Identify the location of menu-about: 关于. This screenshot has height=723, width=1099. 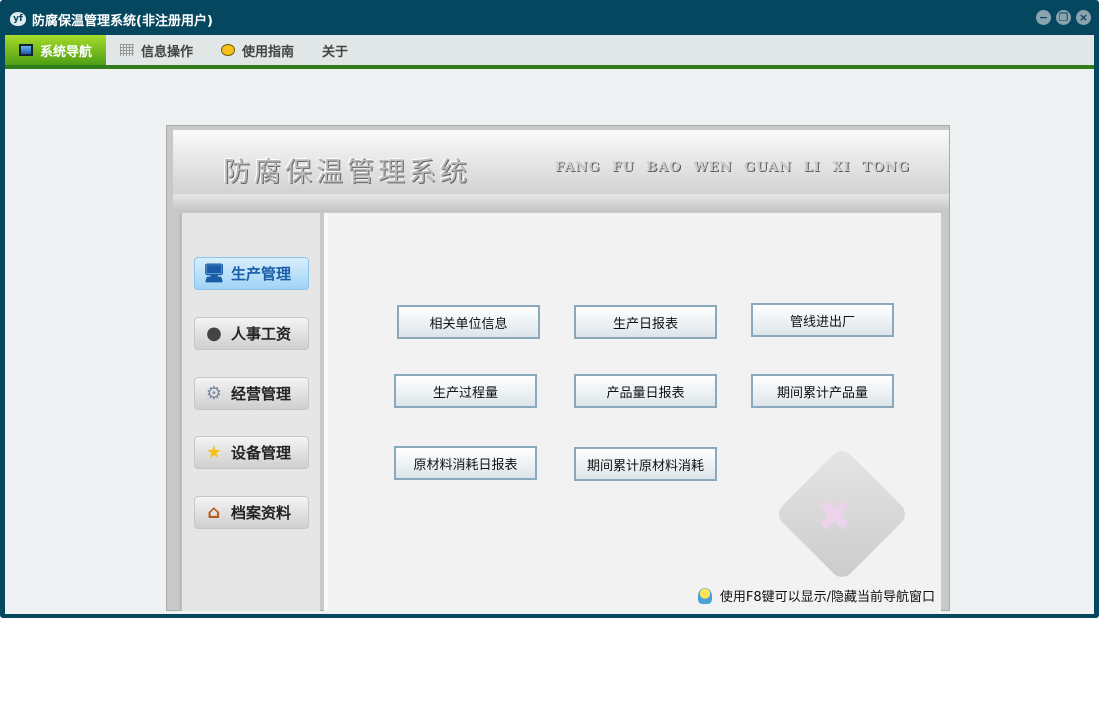
(335, 50).